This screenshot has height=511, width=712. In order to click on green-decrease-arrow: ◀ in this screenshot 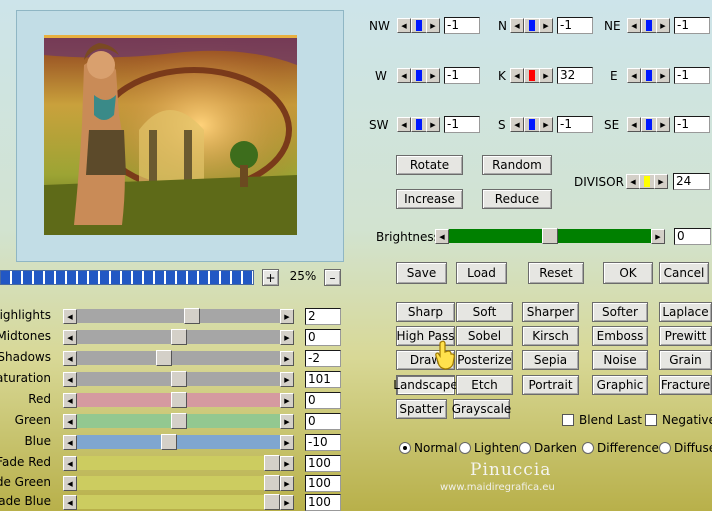, I will do `click(70, 421)`.